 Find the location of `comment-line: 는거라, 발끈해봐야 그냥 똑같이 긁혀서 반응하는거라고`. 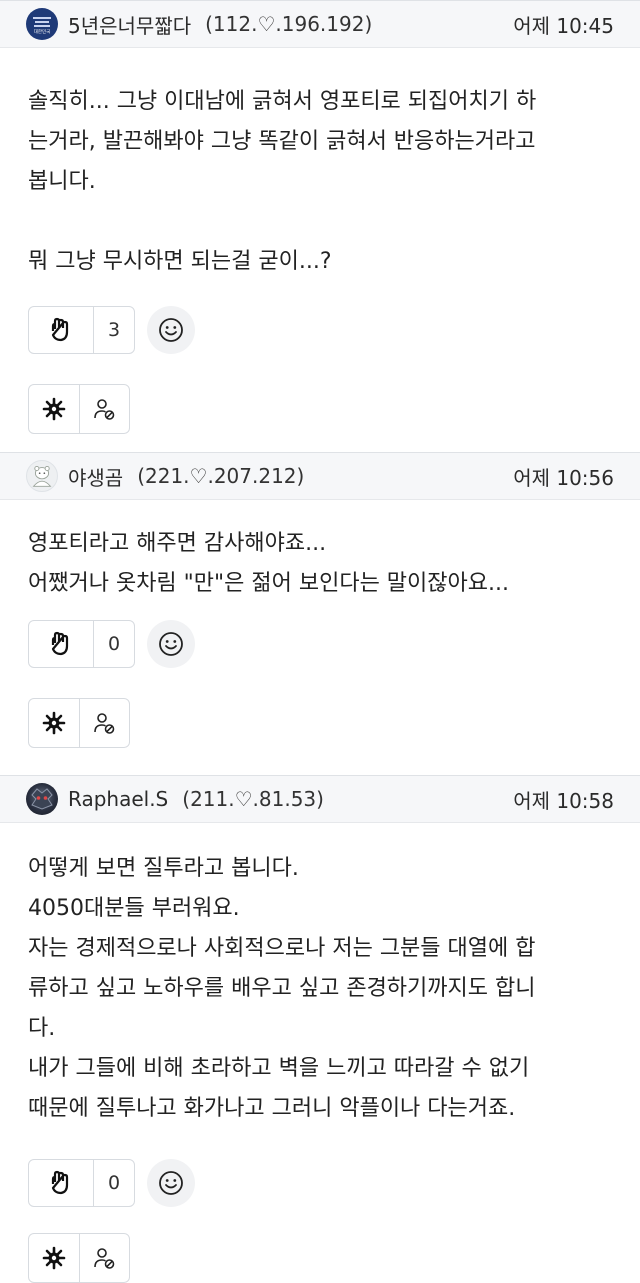

comment-line: 는거라, 발끈해봐야 그냥 똑같이 긁혀서 반응하는거라고 is located at coordinates (282, 141).